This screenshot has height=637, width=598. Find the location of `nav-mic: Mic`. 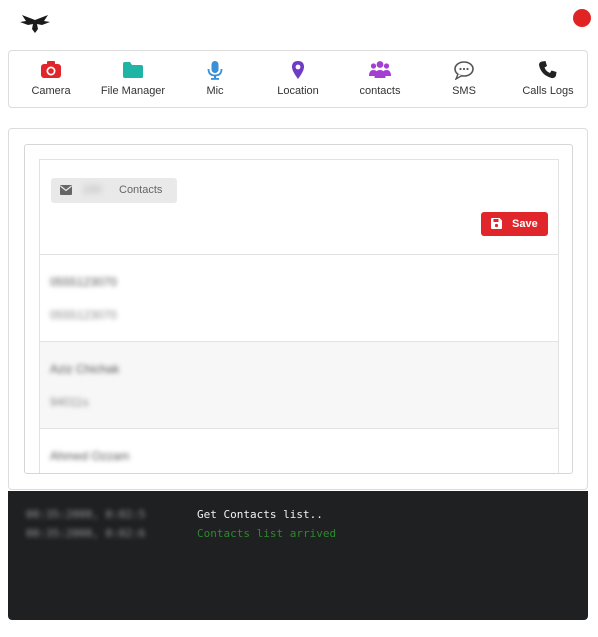

nav-mic: Mic is located at coordinates (215, 79).